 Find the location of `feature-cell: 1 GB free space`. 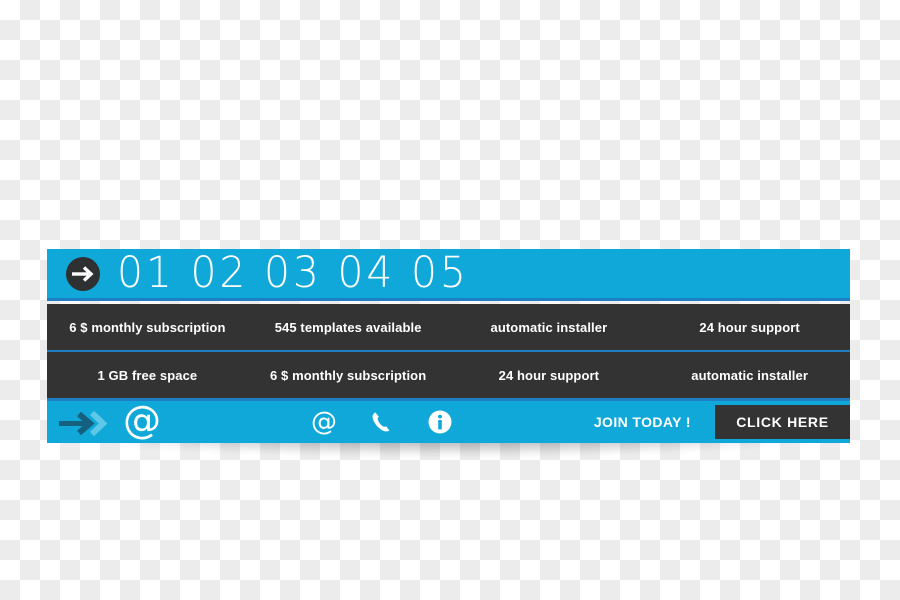

feature-cell: 1 GB free space is located at coordinates (147, 375).